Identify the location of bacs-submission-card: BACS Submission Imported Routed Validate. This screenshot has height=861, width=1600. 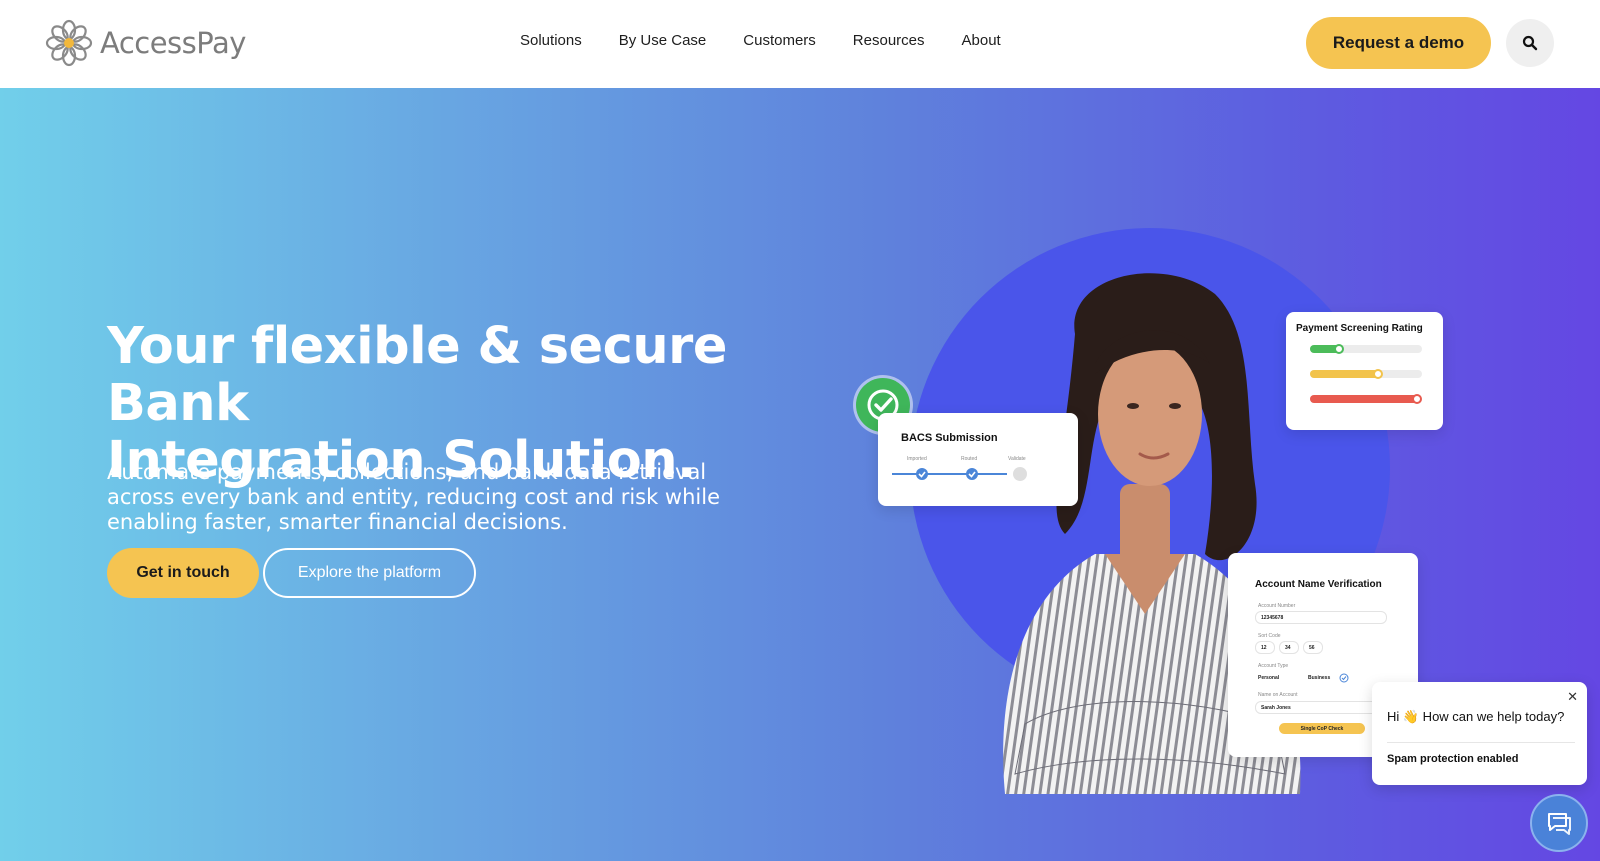
(978, 459).